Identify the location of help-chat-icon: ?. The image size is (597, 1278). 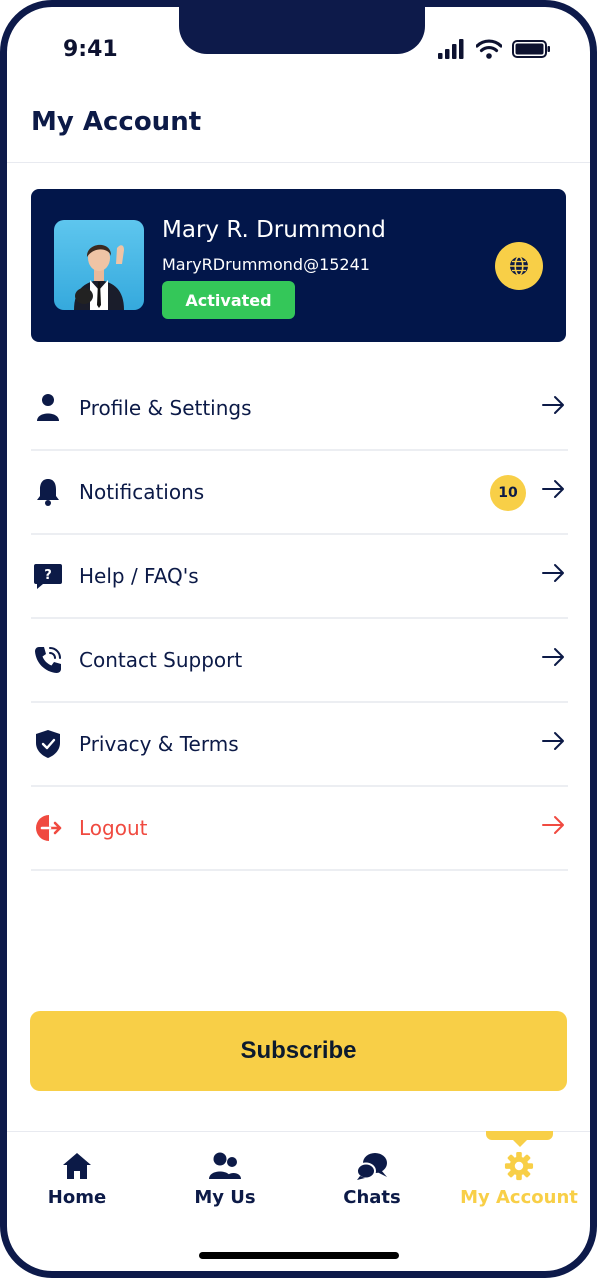
(48, 576).